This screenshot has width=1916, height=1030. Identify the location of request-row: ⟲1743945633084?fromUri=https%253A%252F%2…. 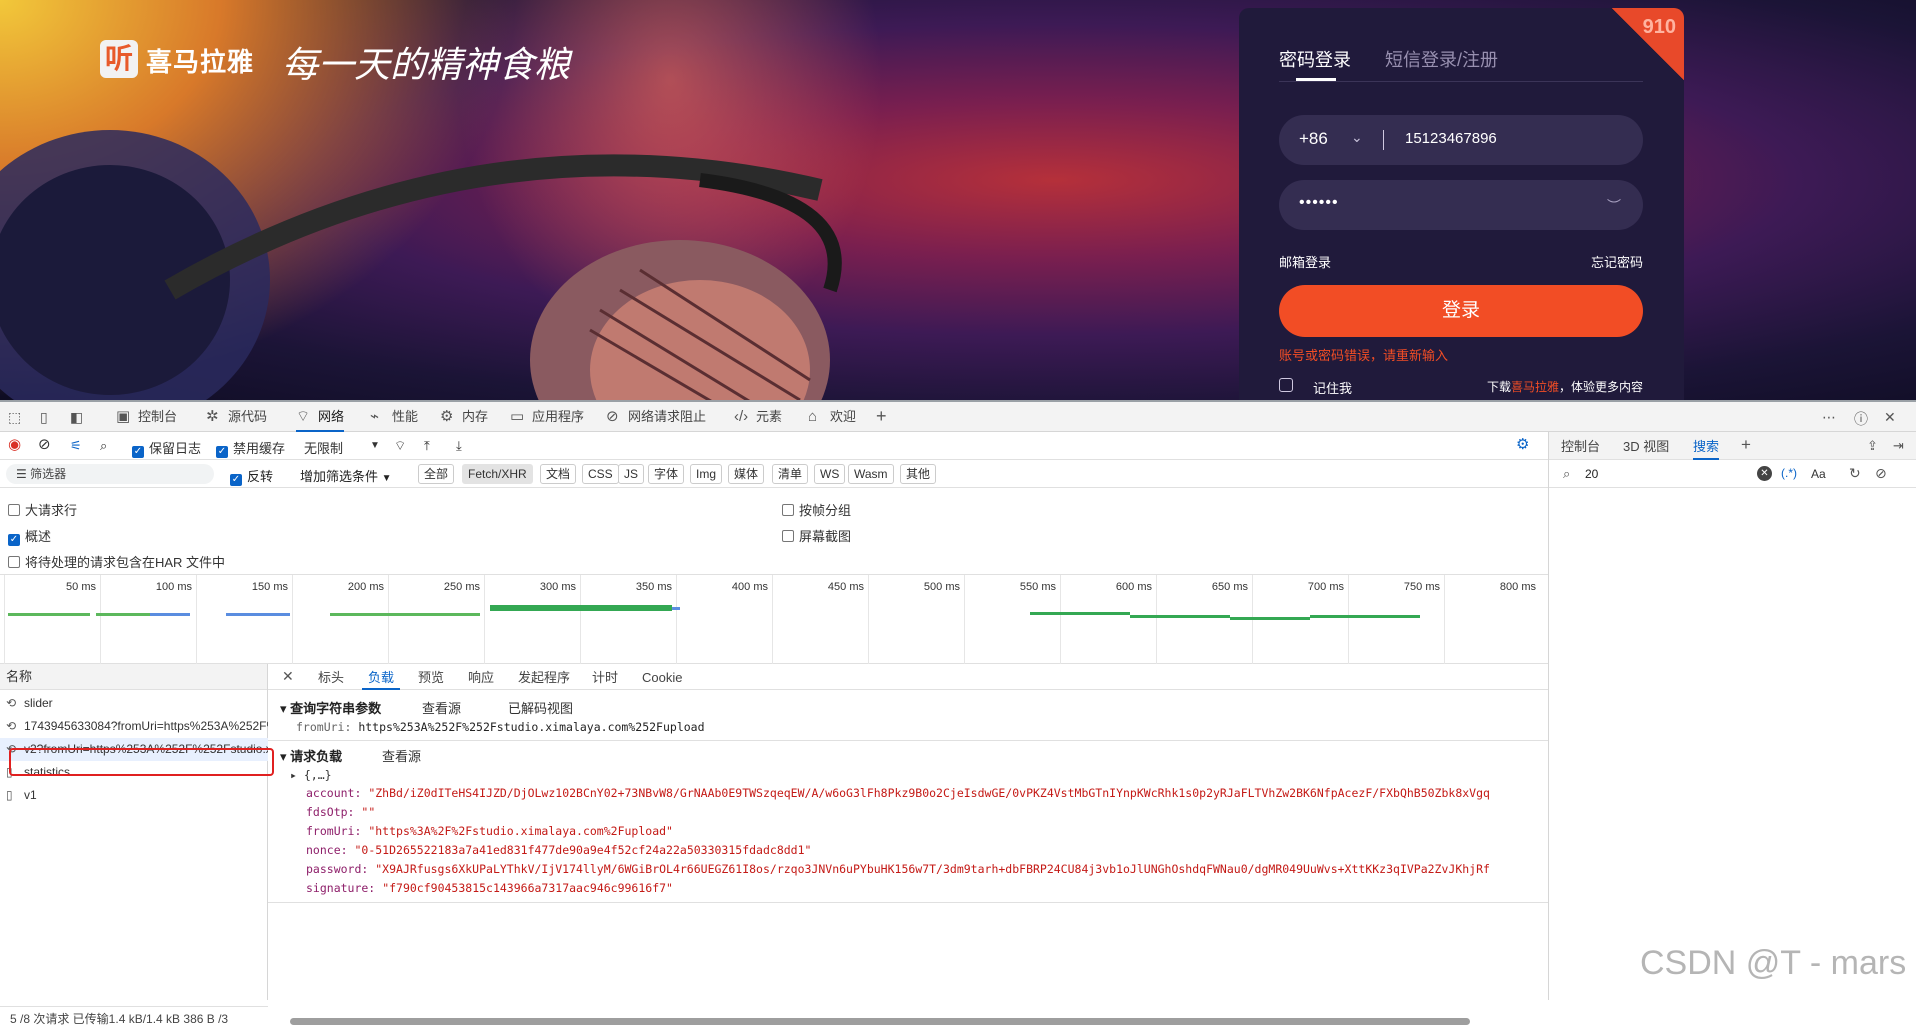
(134, 726).